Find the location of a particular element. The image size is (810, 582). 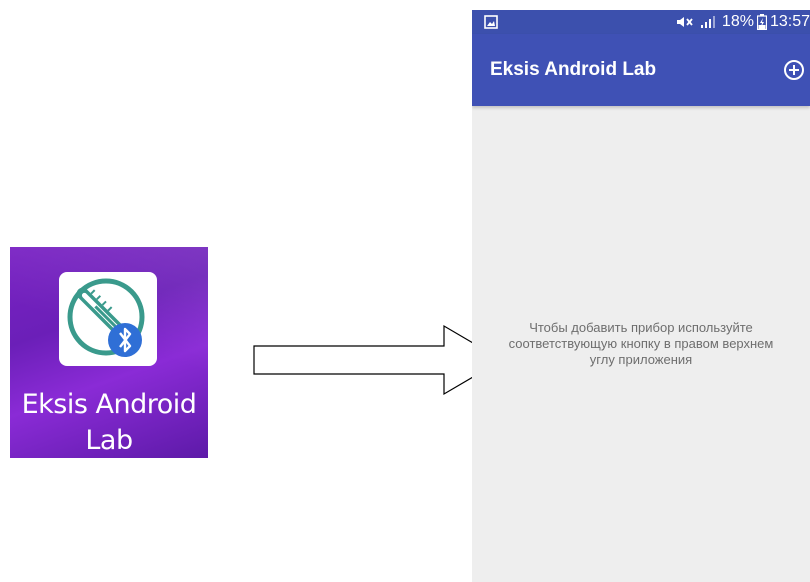

status-right-group: 18% 13:57 is located at coordinates (743, 22).